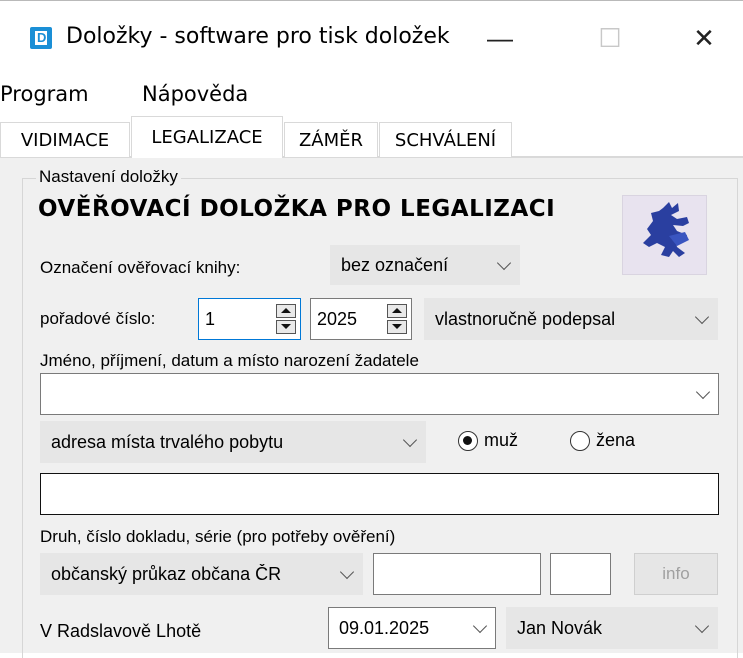  What do you see at coordinates (580, 574) in the screenshot?
I see `document-series-input` at bounding box center [580, 574].